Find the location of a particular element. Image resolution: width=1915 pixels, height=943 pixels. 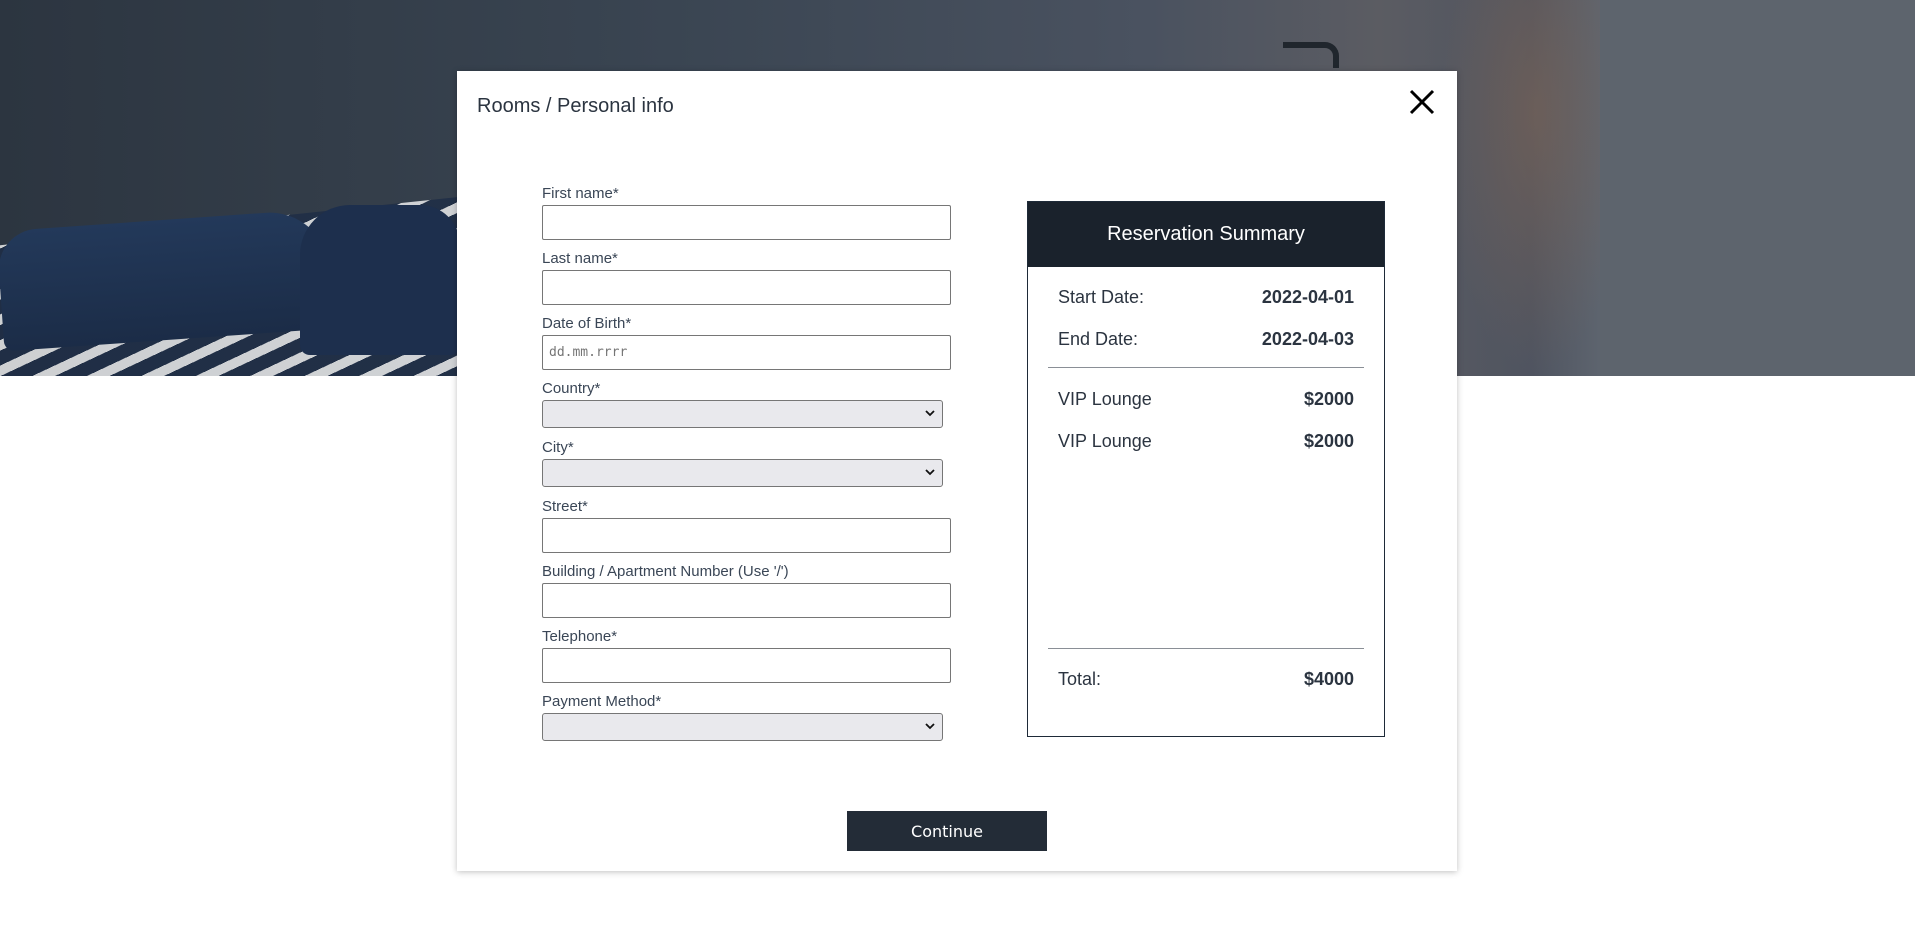

background-lamp-glow is located at coordinates (1520, 188).